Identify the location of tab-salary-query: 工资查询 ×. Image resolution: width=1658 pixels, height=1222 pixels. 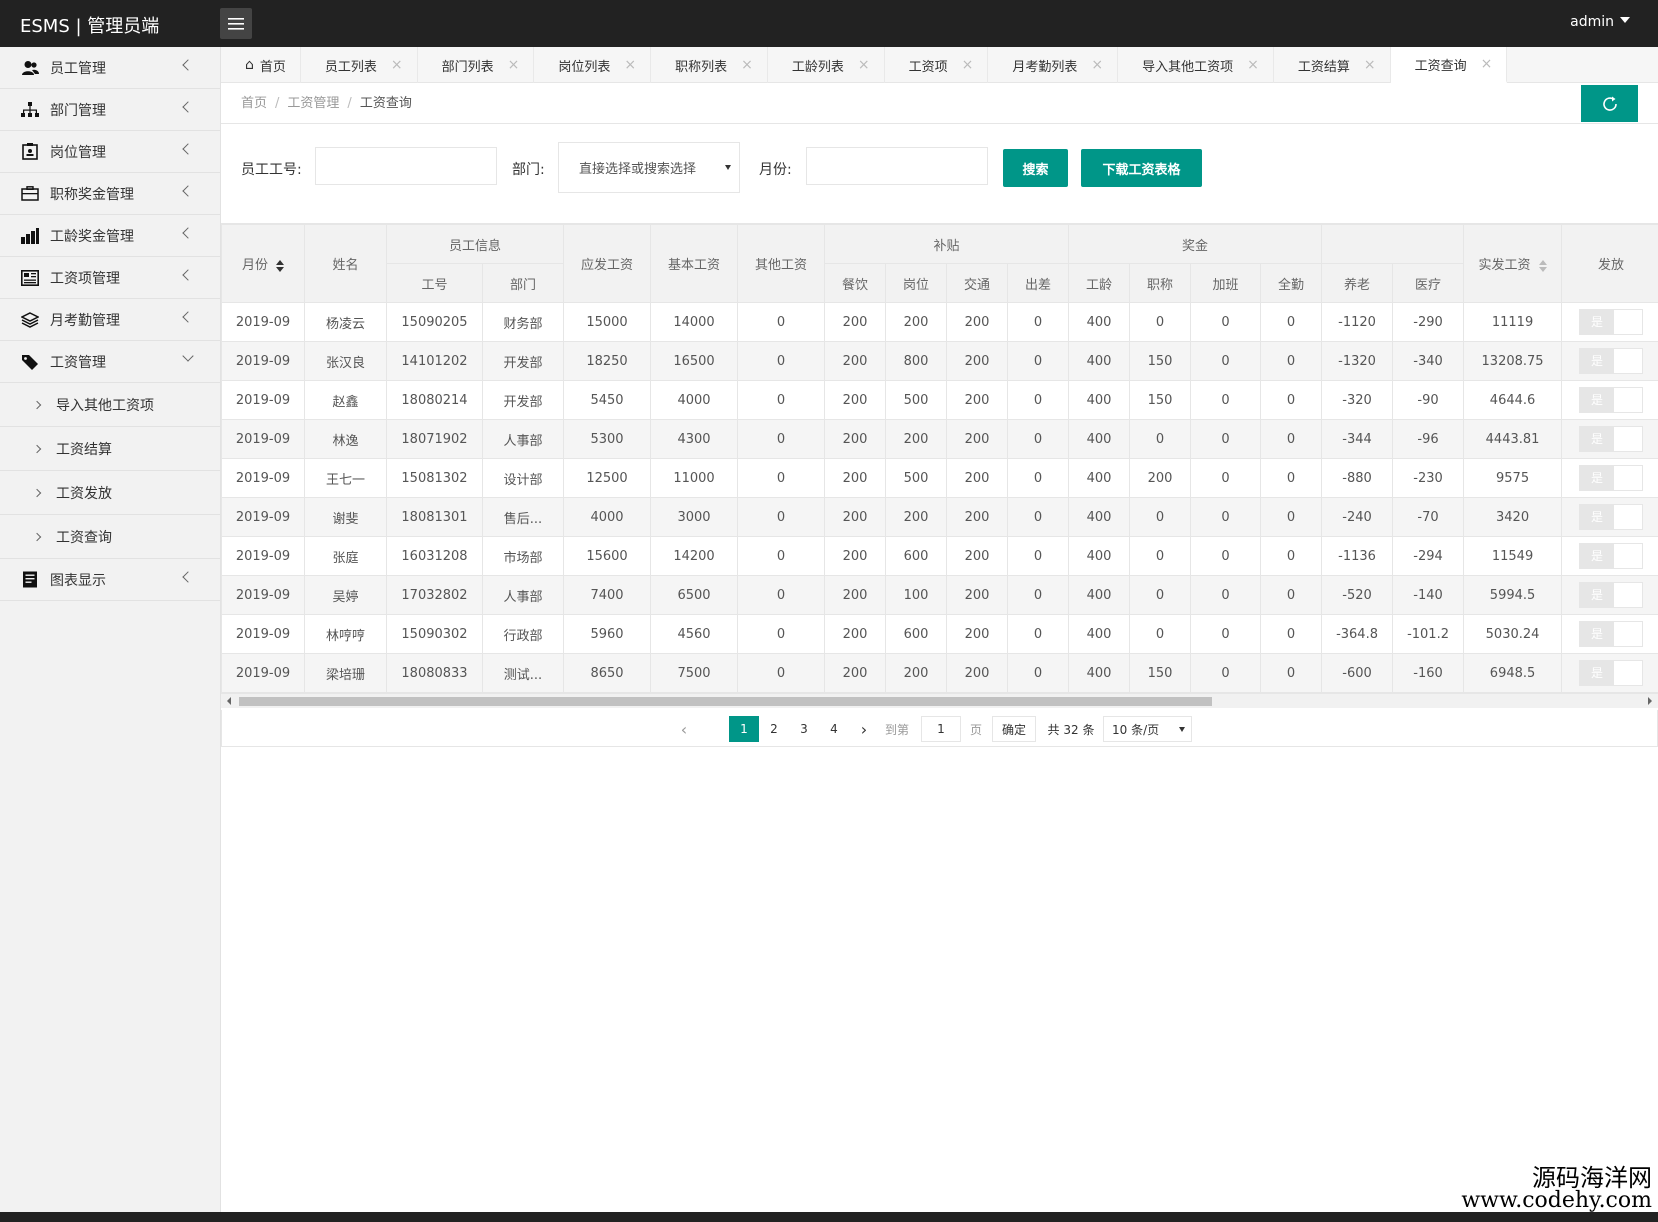
(1449, 65).